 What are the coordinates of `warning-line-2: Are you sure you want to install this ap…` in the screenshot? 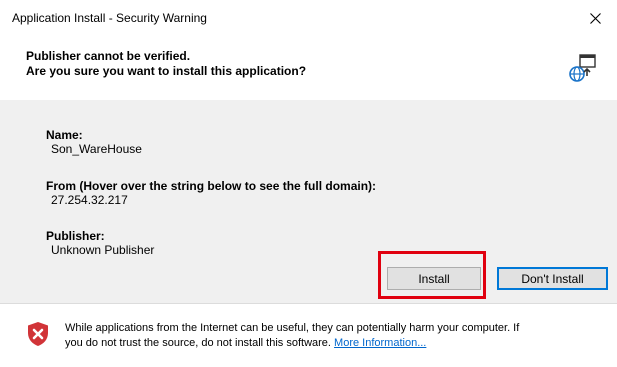 It's located at (166, 71).